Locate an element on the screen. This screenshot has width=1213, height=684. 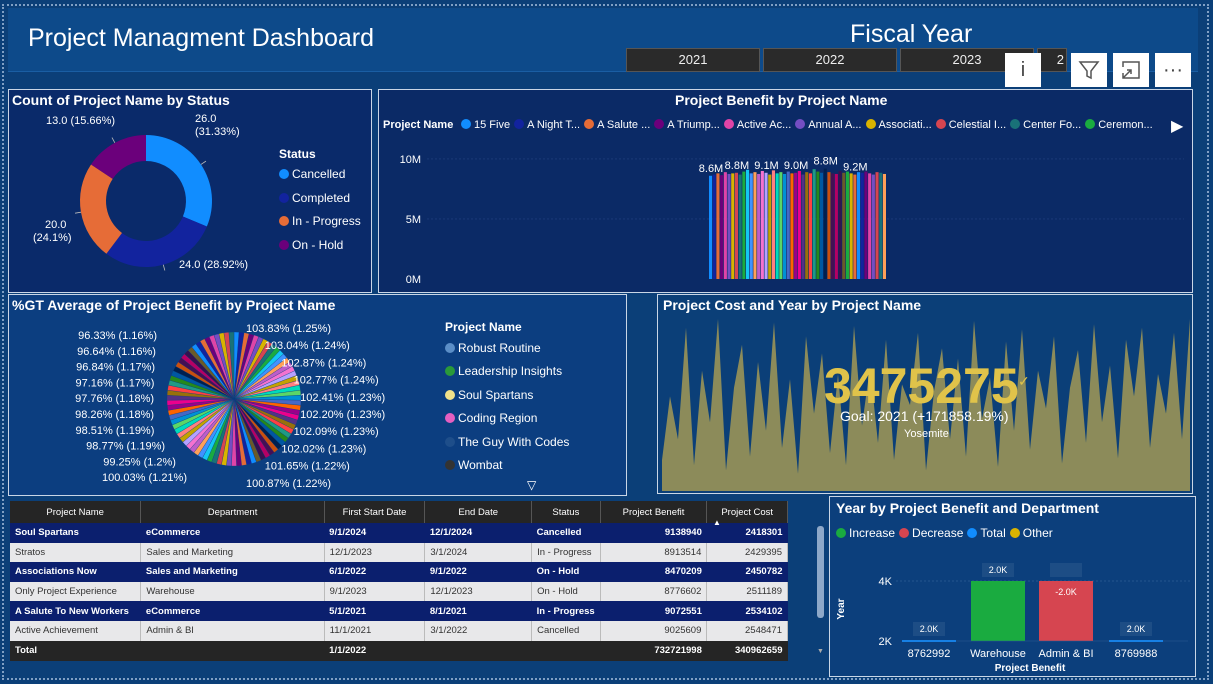
scroll-down-icon: ▼ is located at coordinates (820, 651).